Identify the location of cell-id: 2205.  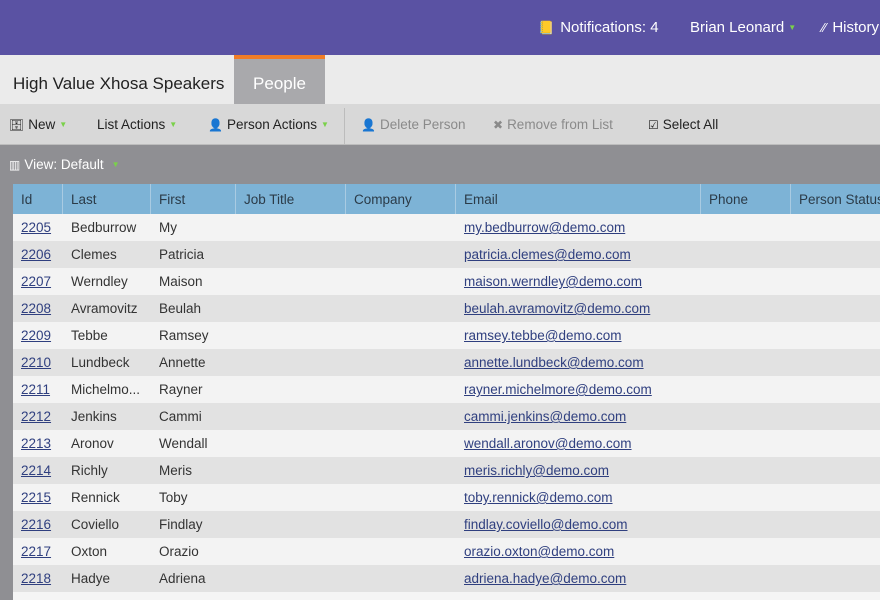
(38, 227).